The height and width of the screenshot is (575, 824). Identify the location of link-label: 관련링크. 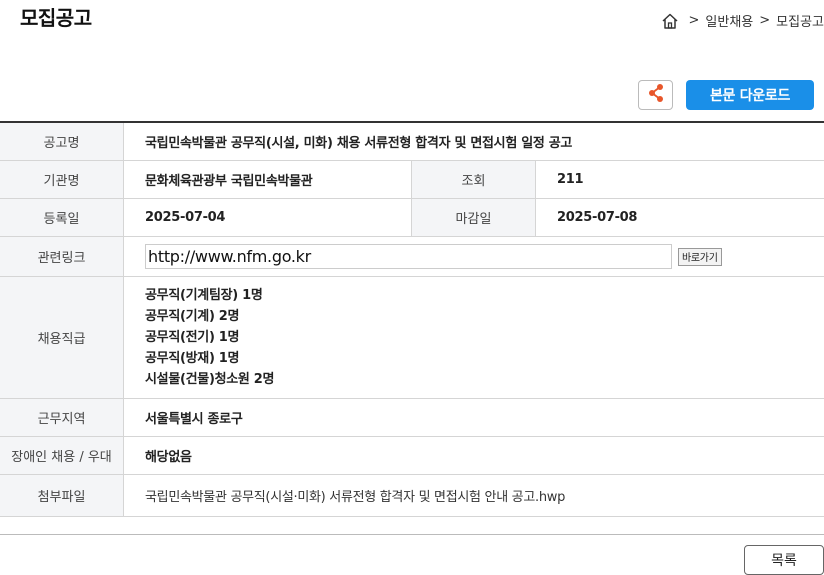
(62, 256).